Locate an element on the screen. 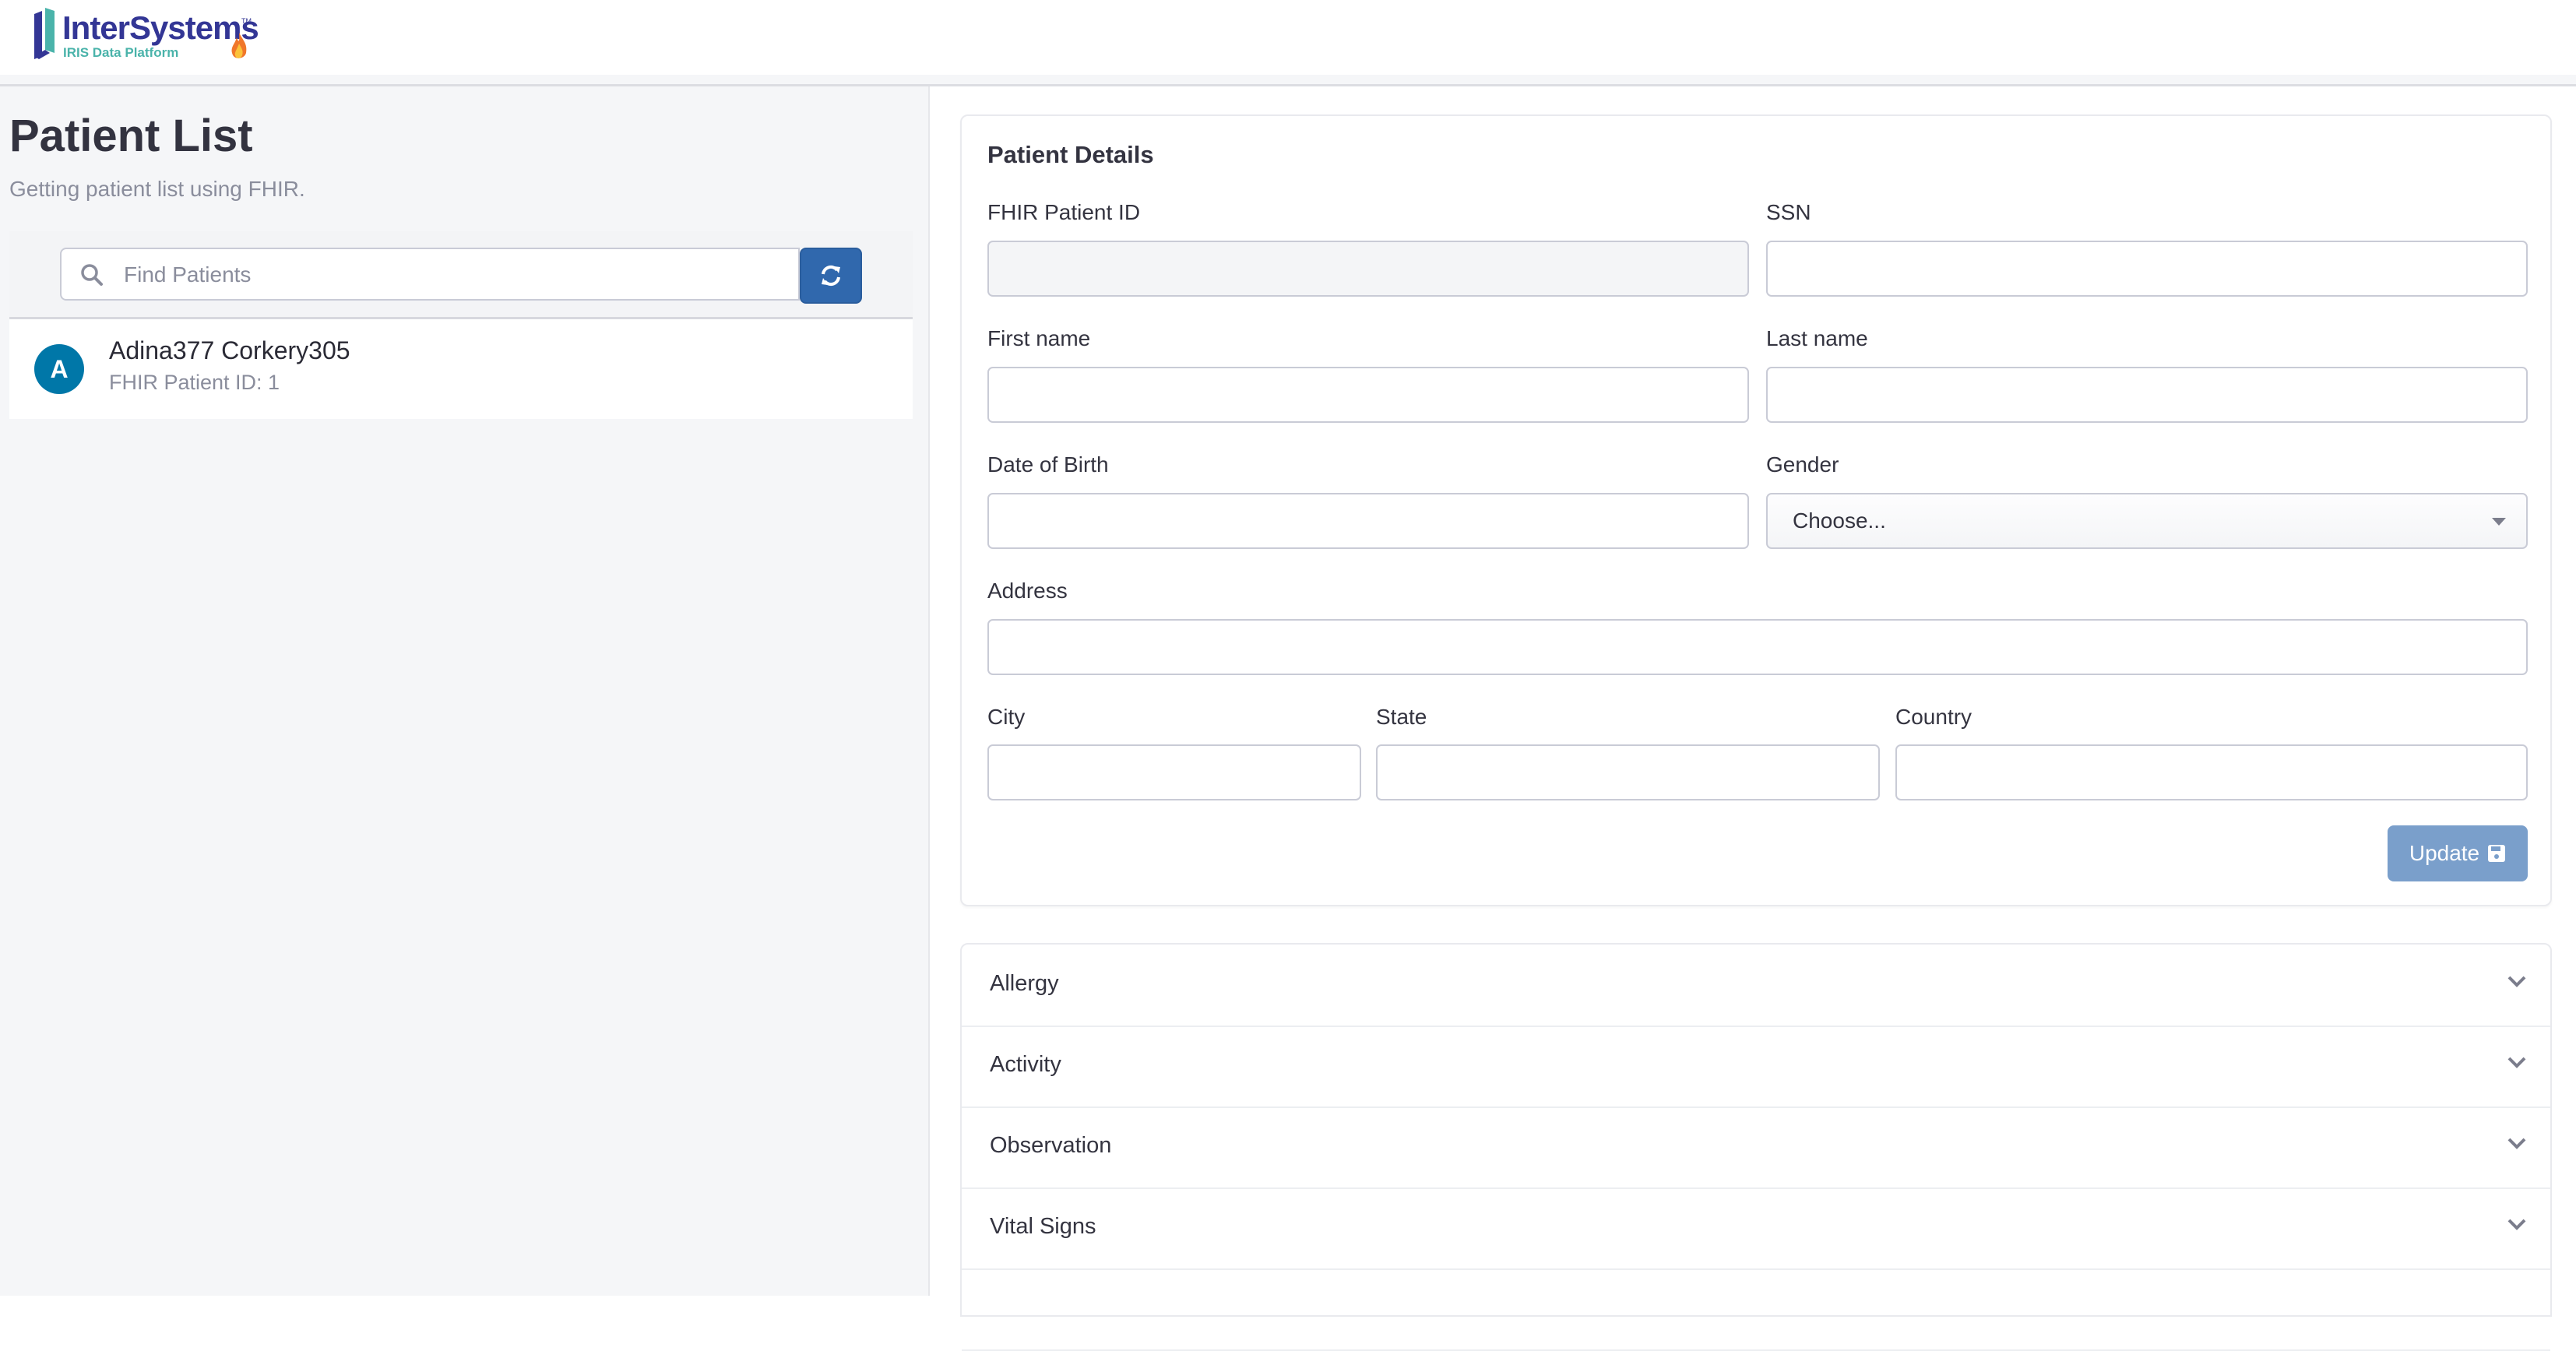 Image resolution: width=2576 pixels, height=1351 pixels. page-subtitle: Getting patient list using FHIR. is located at coordinates (157, 189).